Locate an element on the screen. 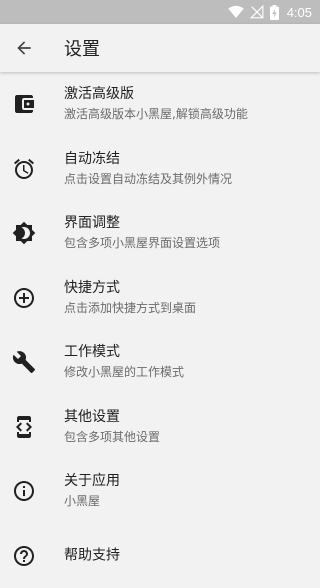  item-title: 帮助支持 is located at coordinates (92, 555).